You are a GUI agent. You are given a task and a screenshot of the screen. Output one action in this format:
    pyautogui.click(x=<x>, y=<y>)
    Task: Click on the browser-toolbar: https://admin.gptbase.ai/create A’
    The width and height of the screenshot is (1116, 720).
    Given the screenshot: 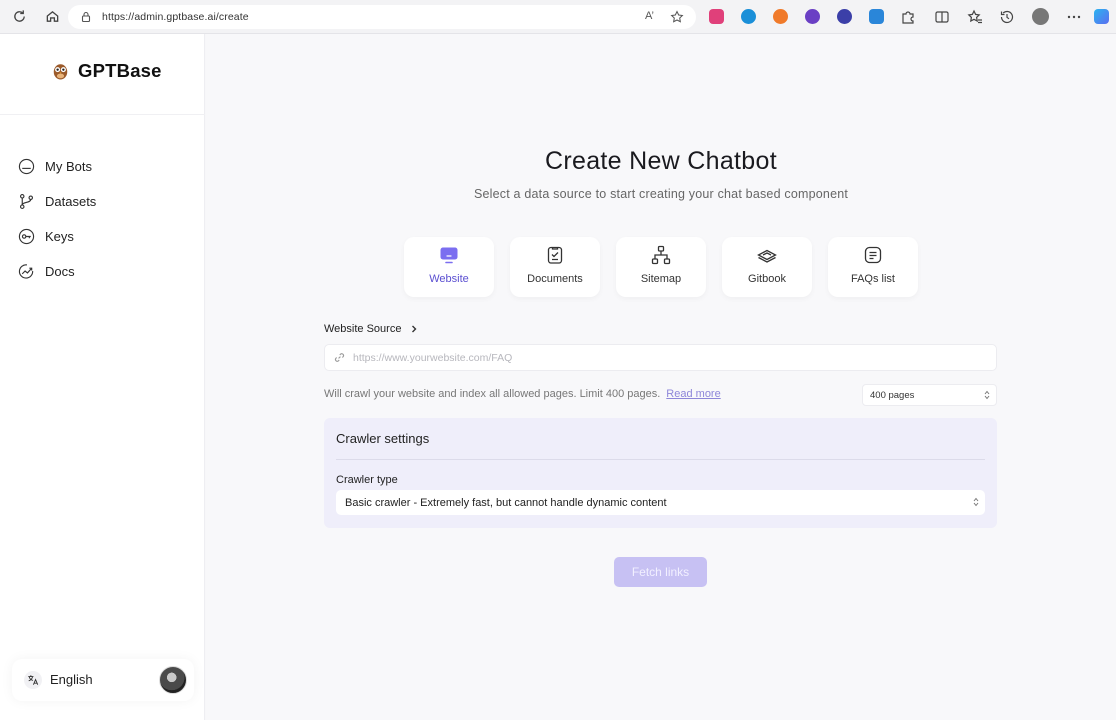 What is the action you would take?
    pyautogui.click(x=558, y=17)
    